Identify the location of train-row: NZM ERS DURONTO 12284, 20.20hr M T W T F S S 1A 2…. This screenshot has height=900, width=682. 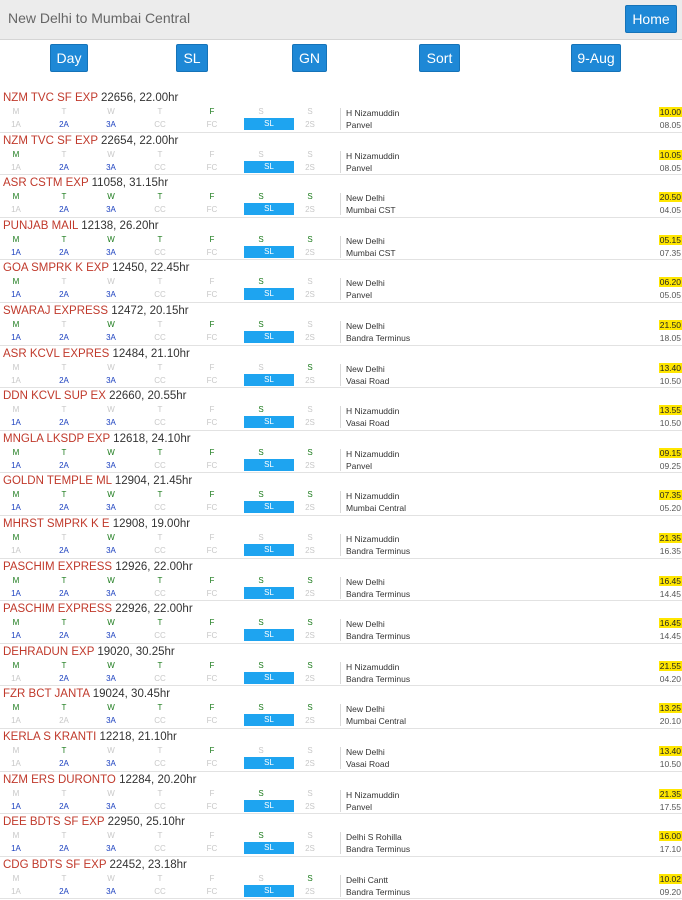
(341, 793).